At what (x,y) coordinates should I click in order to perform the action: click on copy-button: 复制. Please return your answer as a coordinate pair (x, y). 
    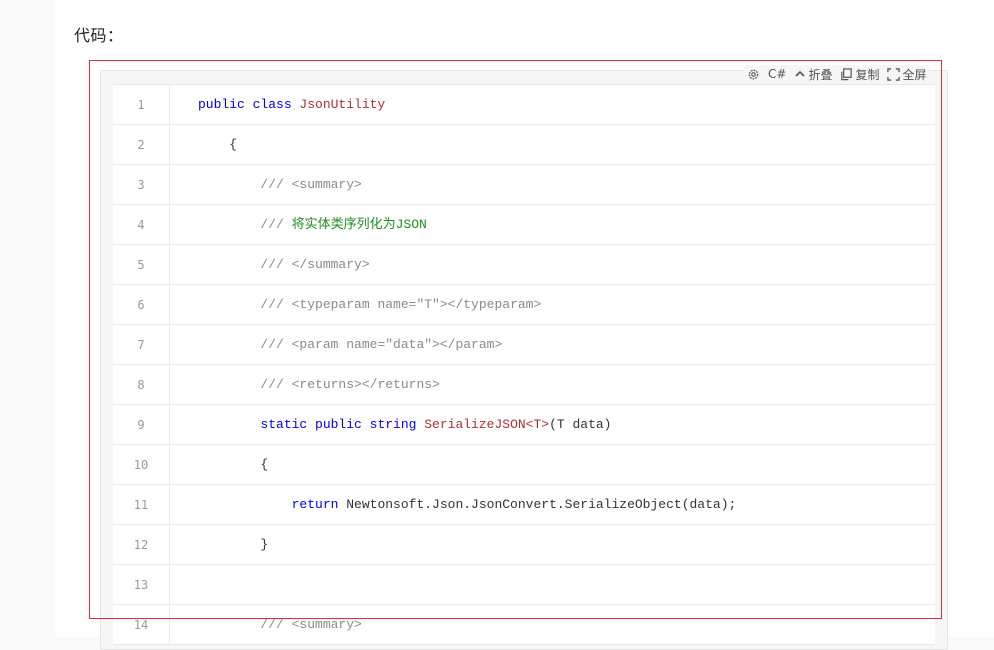
    Looking at the image, I should click on (859, 74).